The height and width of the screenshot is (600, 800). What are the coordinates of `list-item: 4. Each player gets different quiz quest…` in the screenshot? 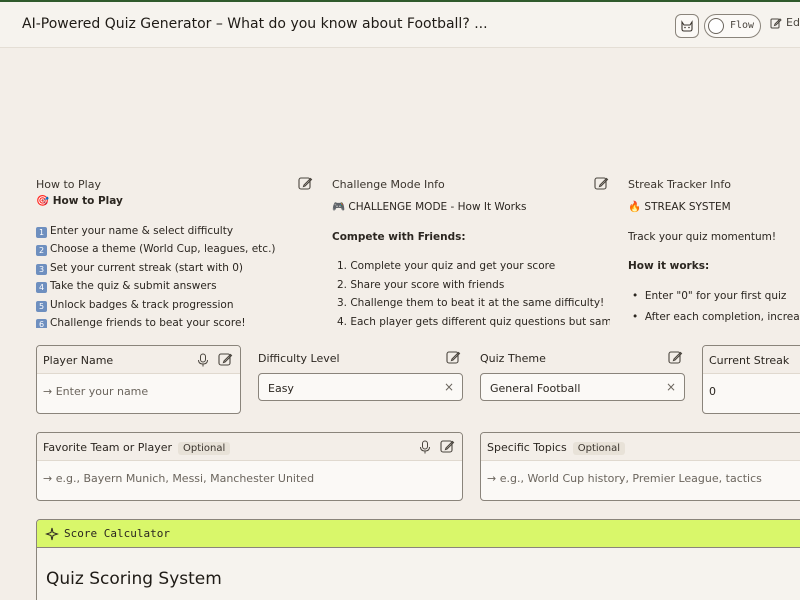 It's located at (473, 321).